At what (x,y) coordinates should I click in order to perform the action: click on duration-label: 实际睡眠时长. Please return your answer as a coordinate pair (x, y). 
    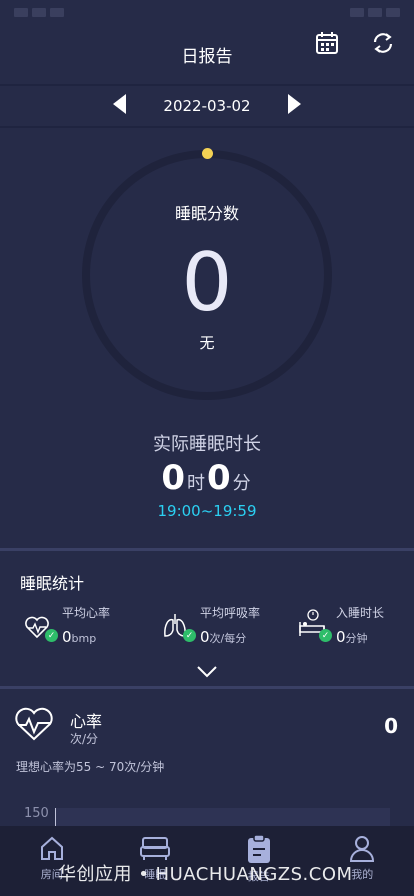
    Looking at the image, I should click on (207, 444).